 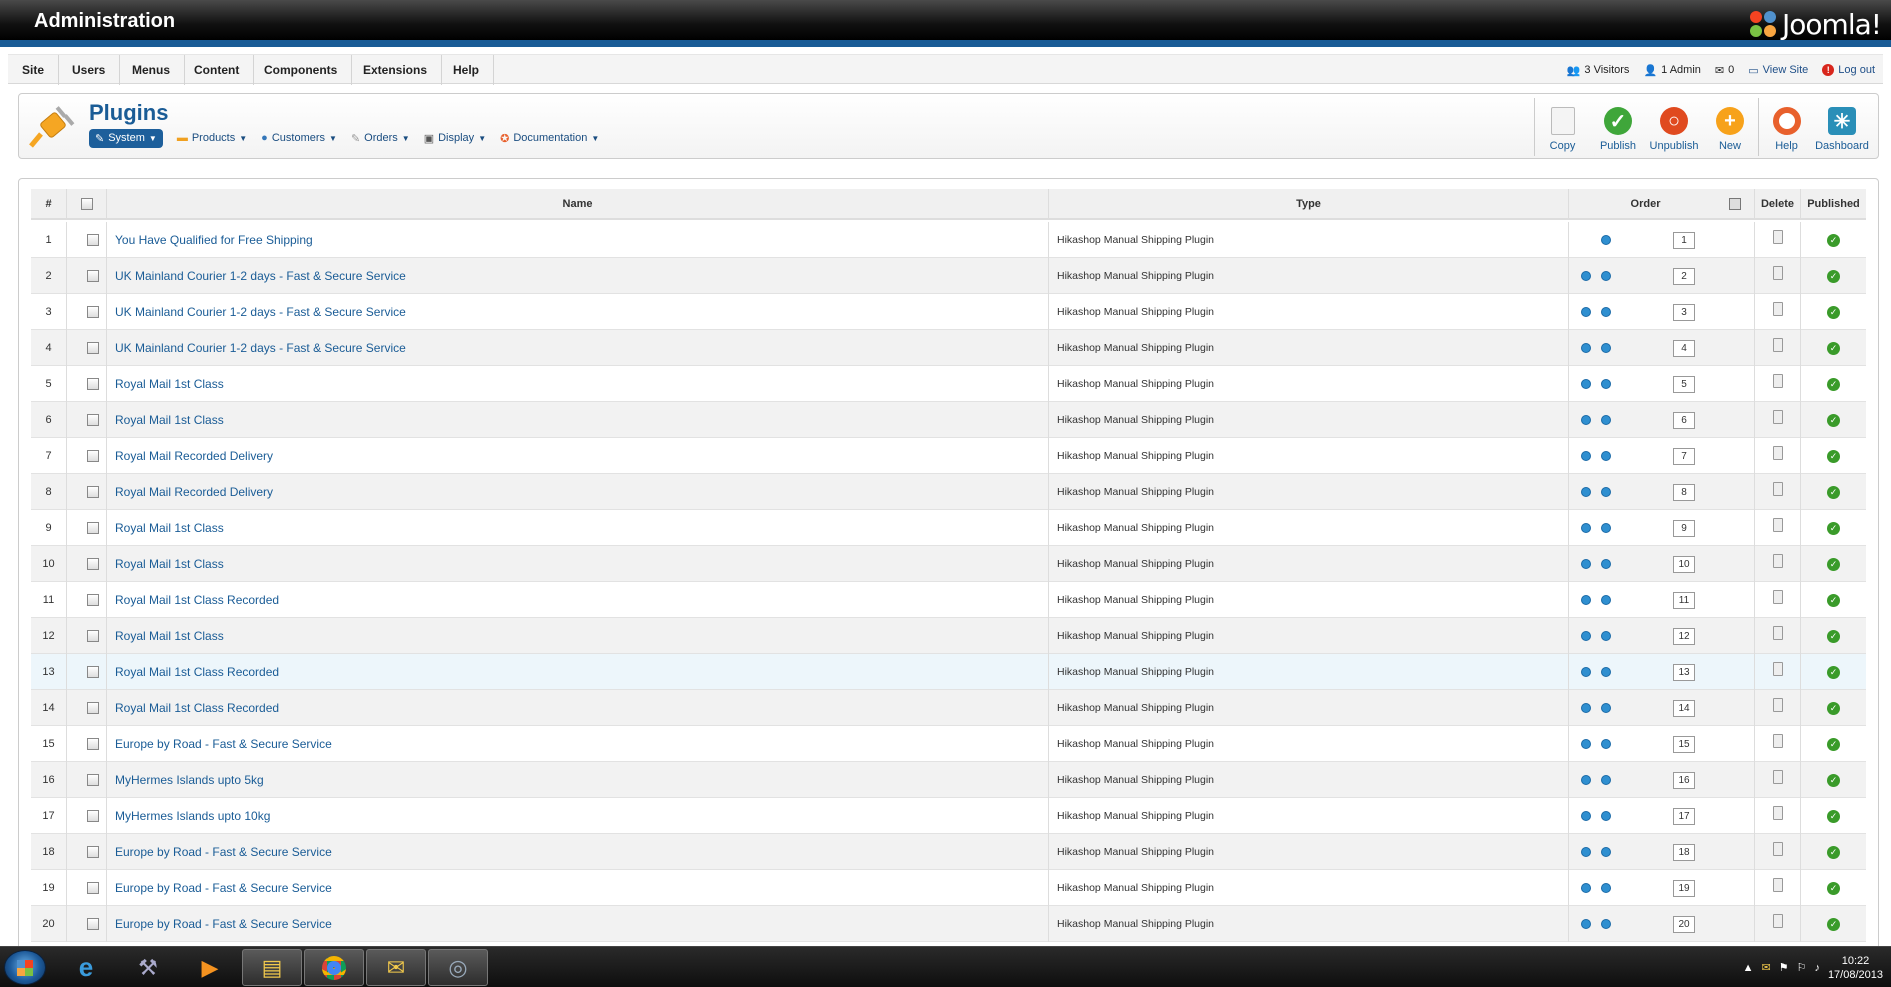 I want to click on taskbar-tools: ⚒, so click(x=148, y=967).